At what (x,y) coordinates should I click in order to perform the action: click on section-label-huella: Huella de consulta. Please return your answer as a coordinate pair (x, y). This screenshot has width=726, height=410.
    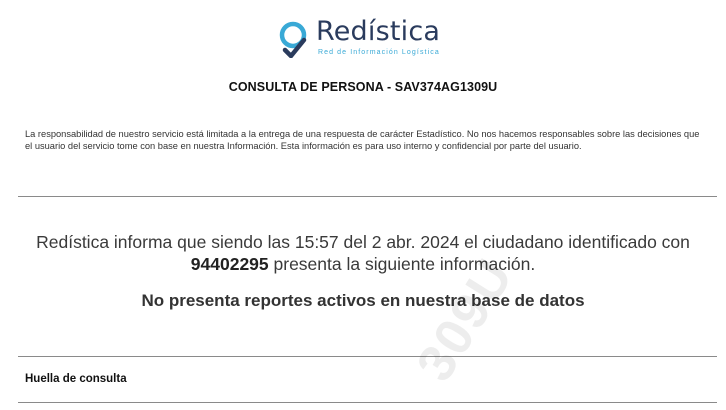
    Looking at the image, I should click on (76, 379).